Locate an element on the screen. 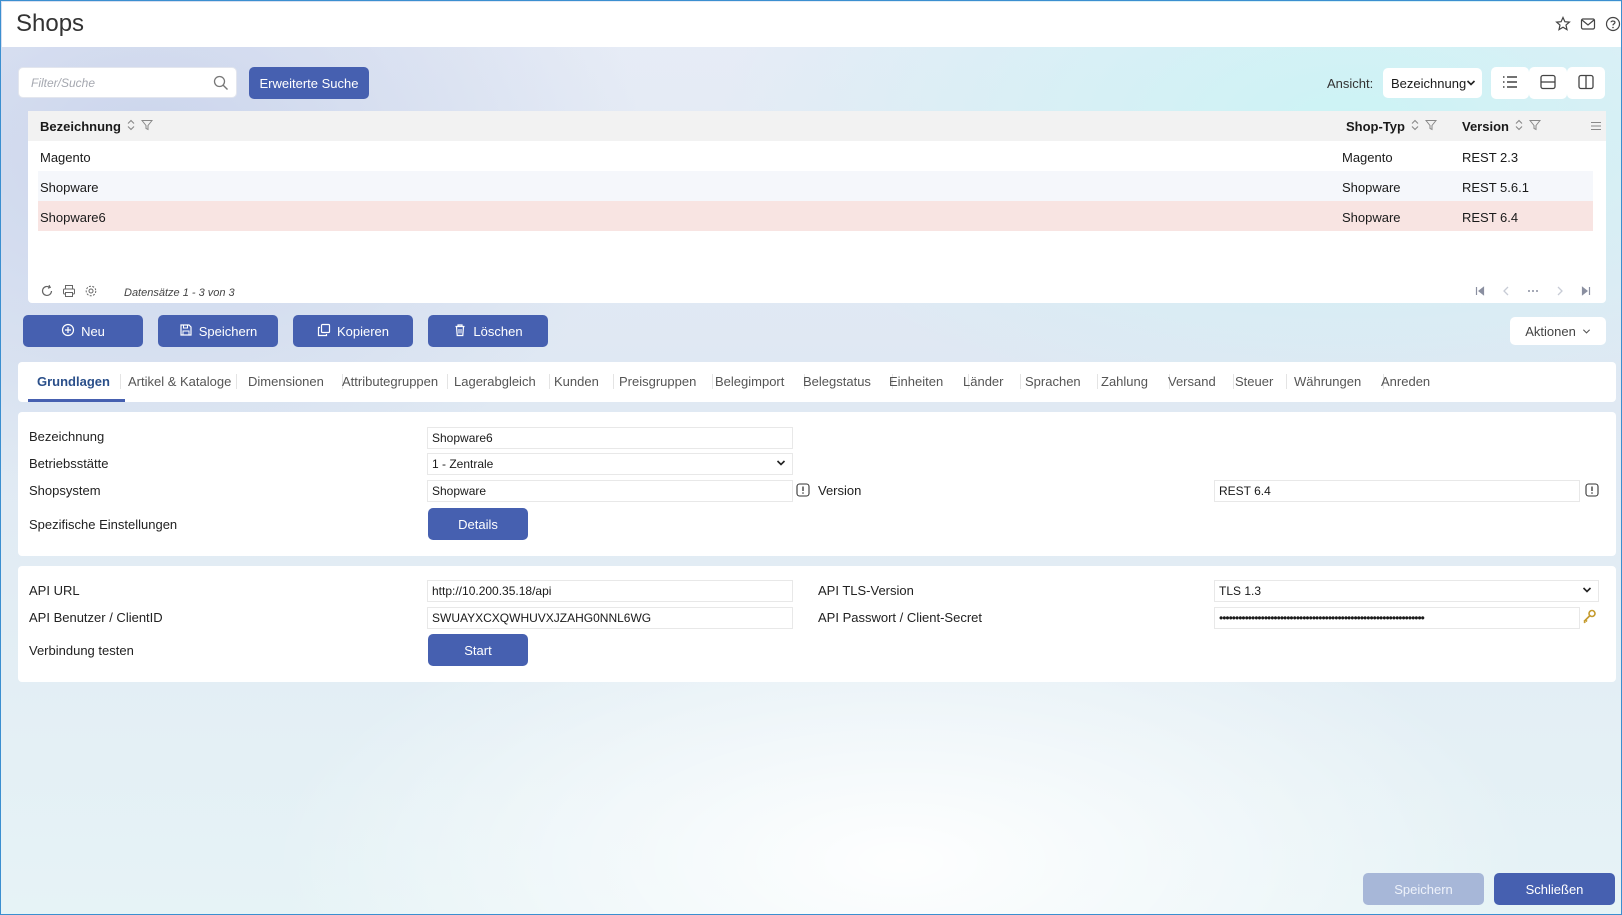  new-button: Neu is located at coordinates (83, 331).